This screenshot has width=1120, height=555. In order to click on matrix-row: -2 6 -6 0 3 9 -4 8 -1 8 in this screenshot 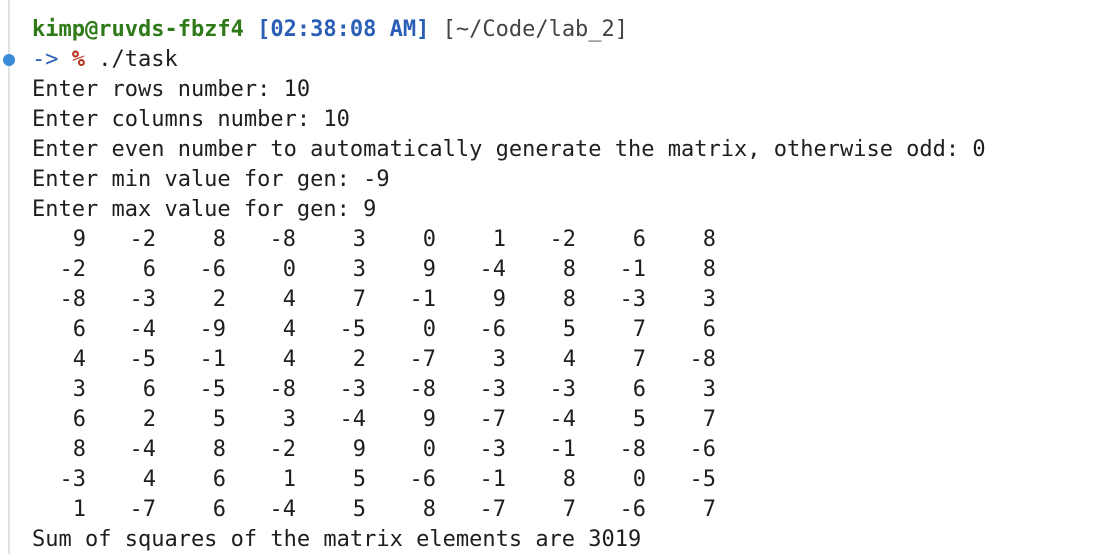, I will do `click(576, 270)`.